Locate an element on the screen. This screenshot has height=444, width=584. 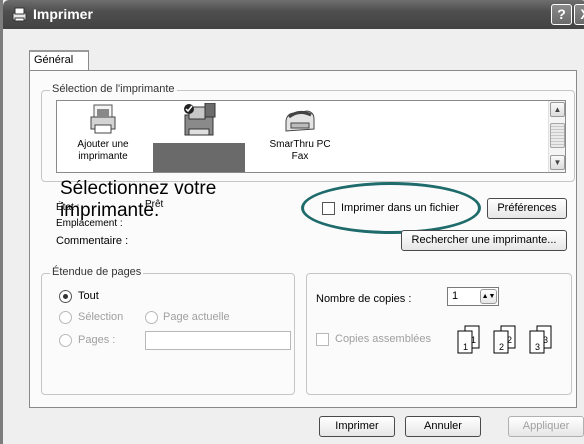
collate-illustration: 1 1 2 2 3 3 is located at coordinates (512, 342).